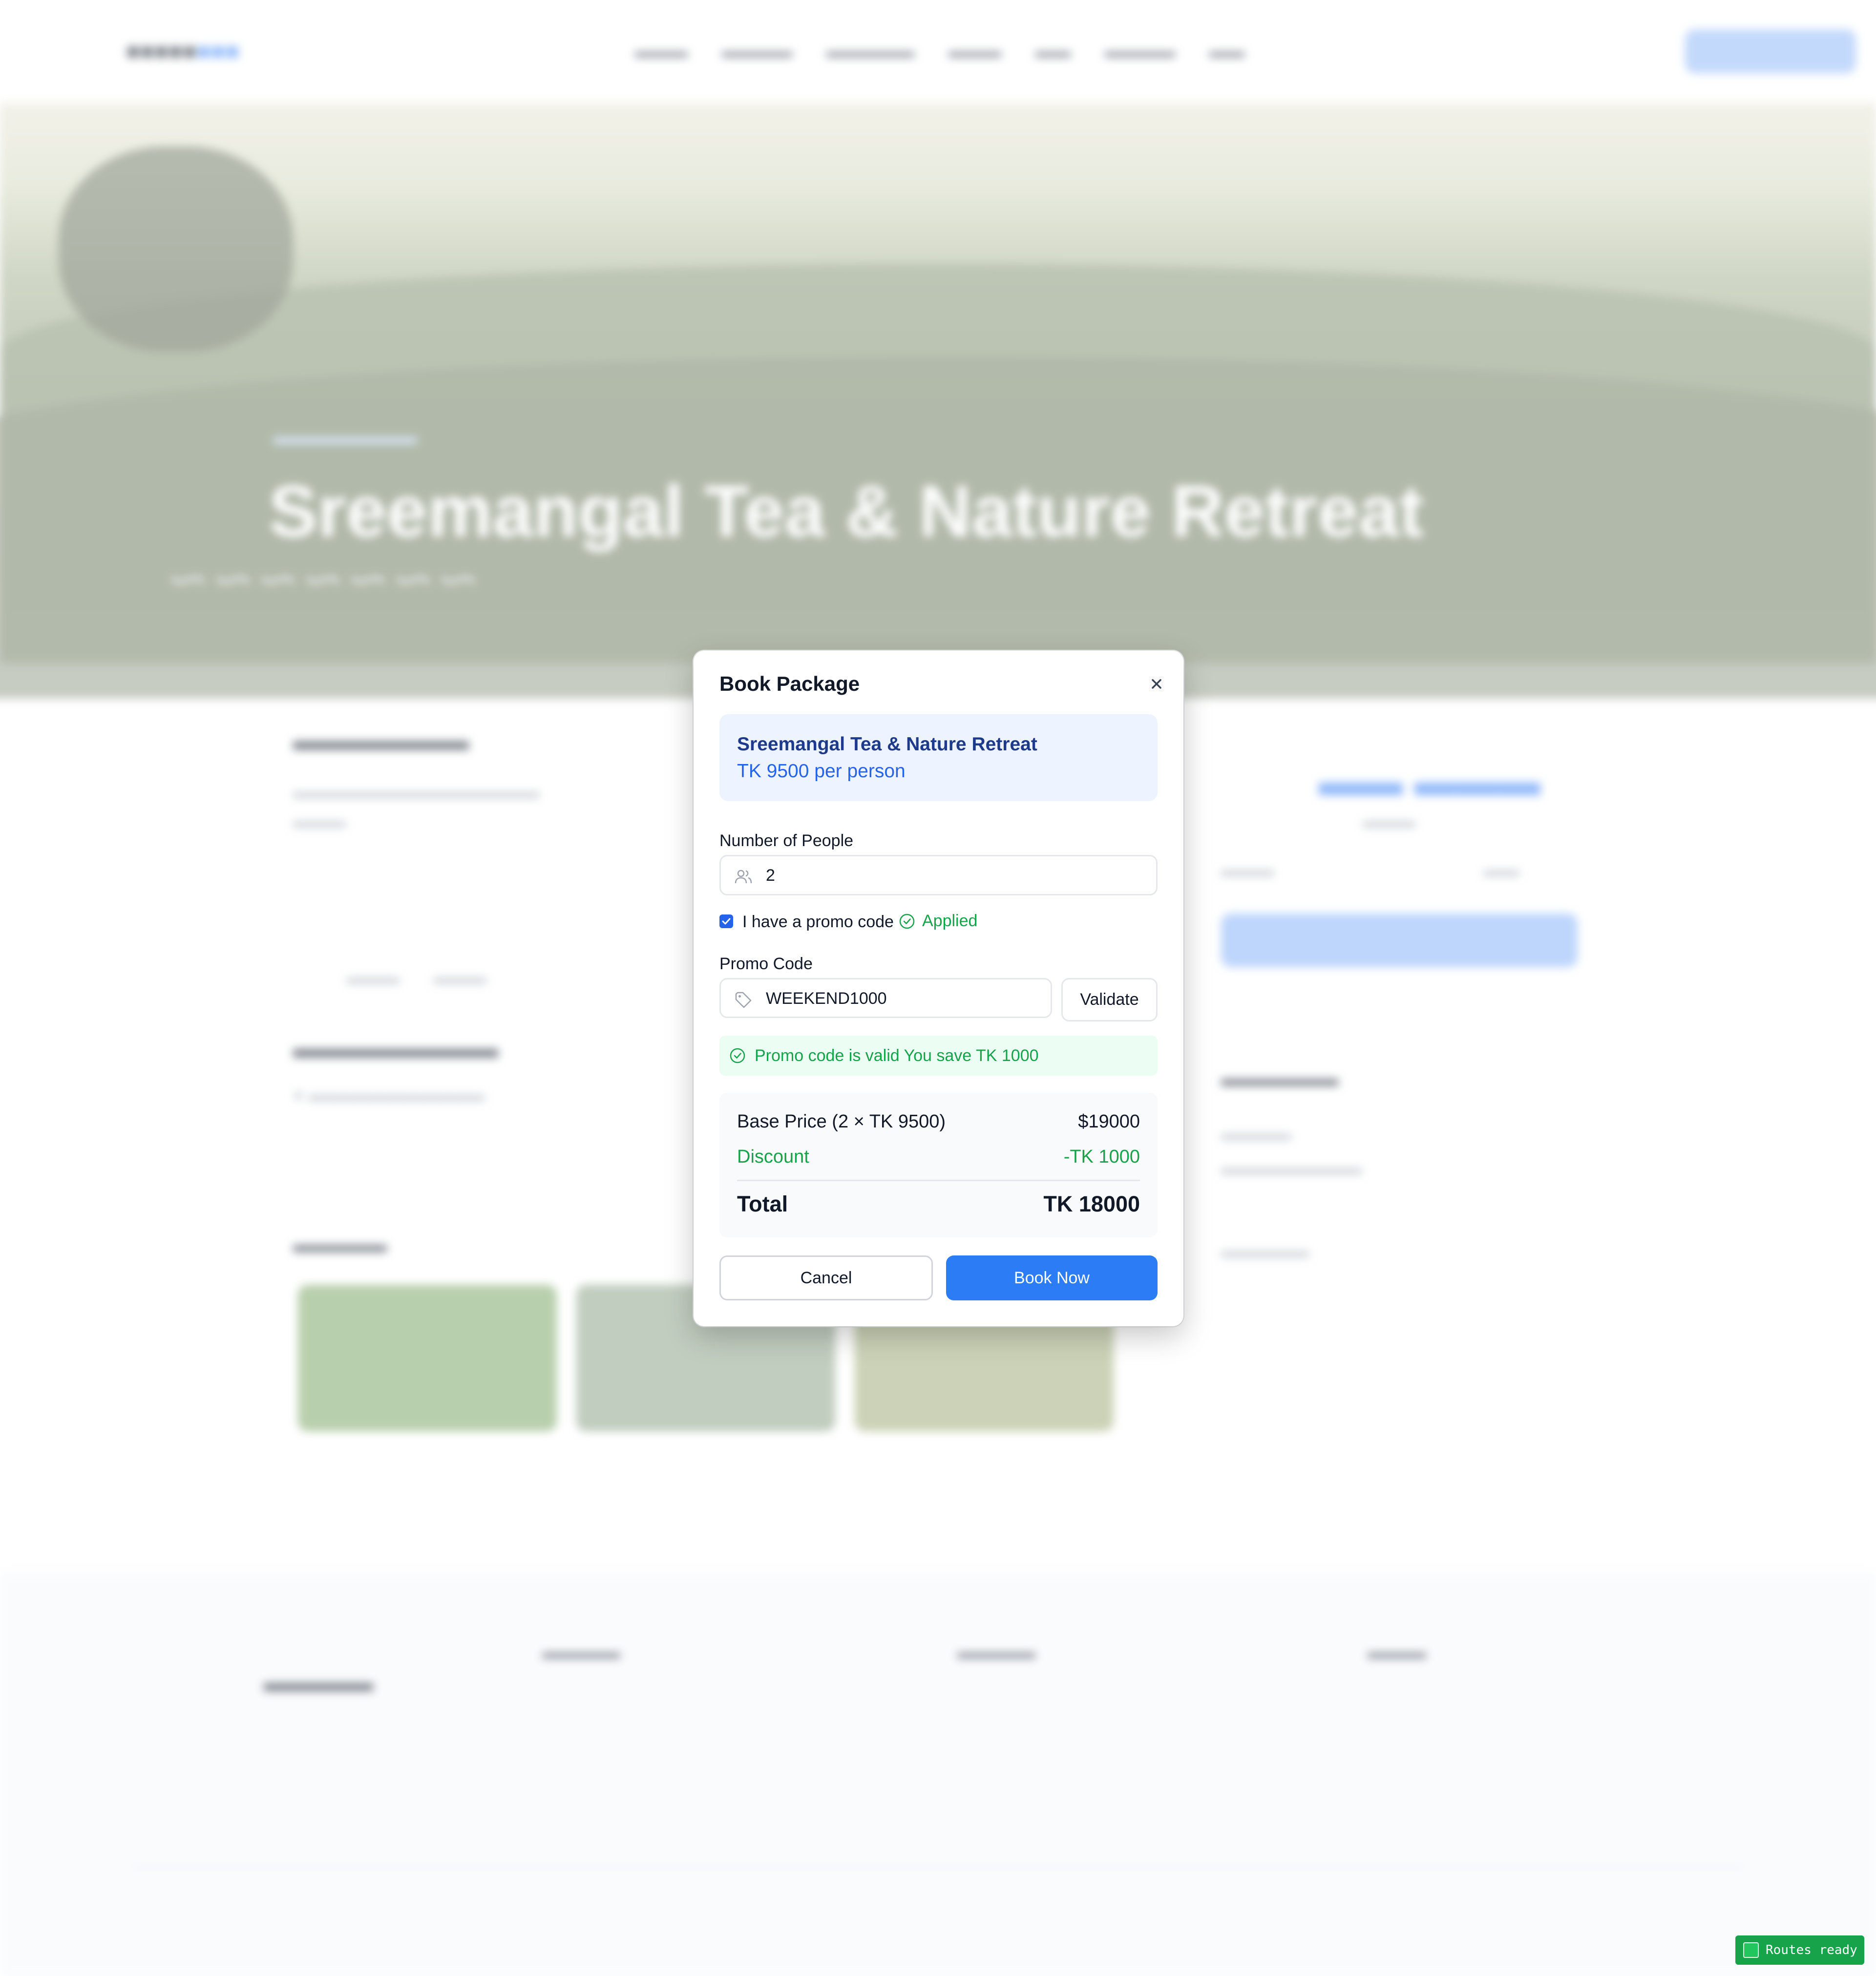 This screenshot has width=1876, height=1976. Describe the element at coordinates (762, 1203) in the screenshot. I see `total-label: Total` at that location.